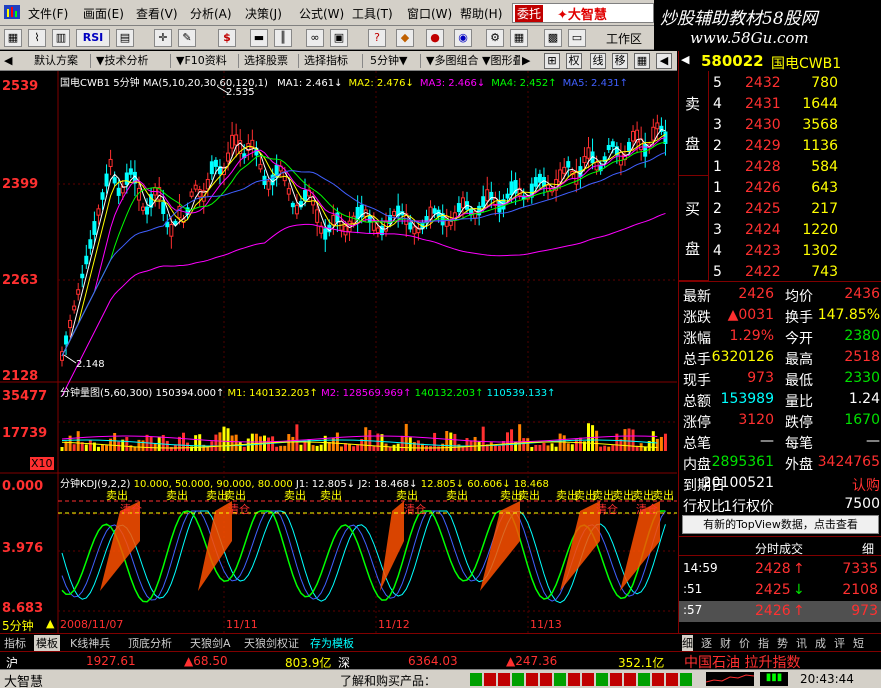 The width and height of the screenshot is (881, 688). I want to click on menu-tools: 工具(T), so click(372, 13).